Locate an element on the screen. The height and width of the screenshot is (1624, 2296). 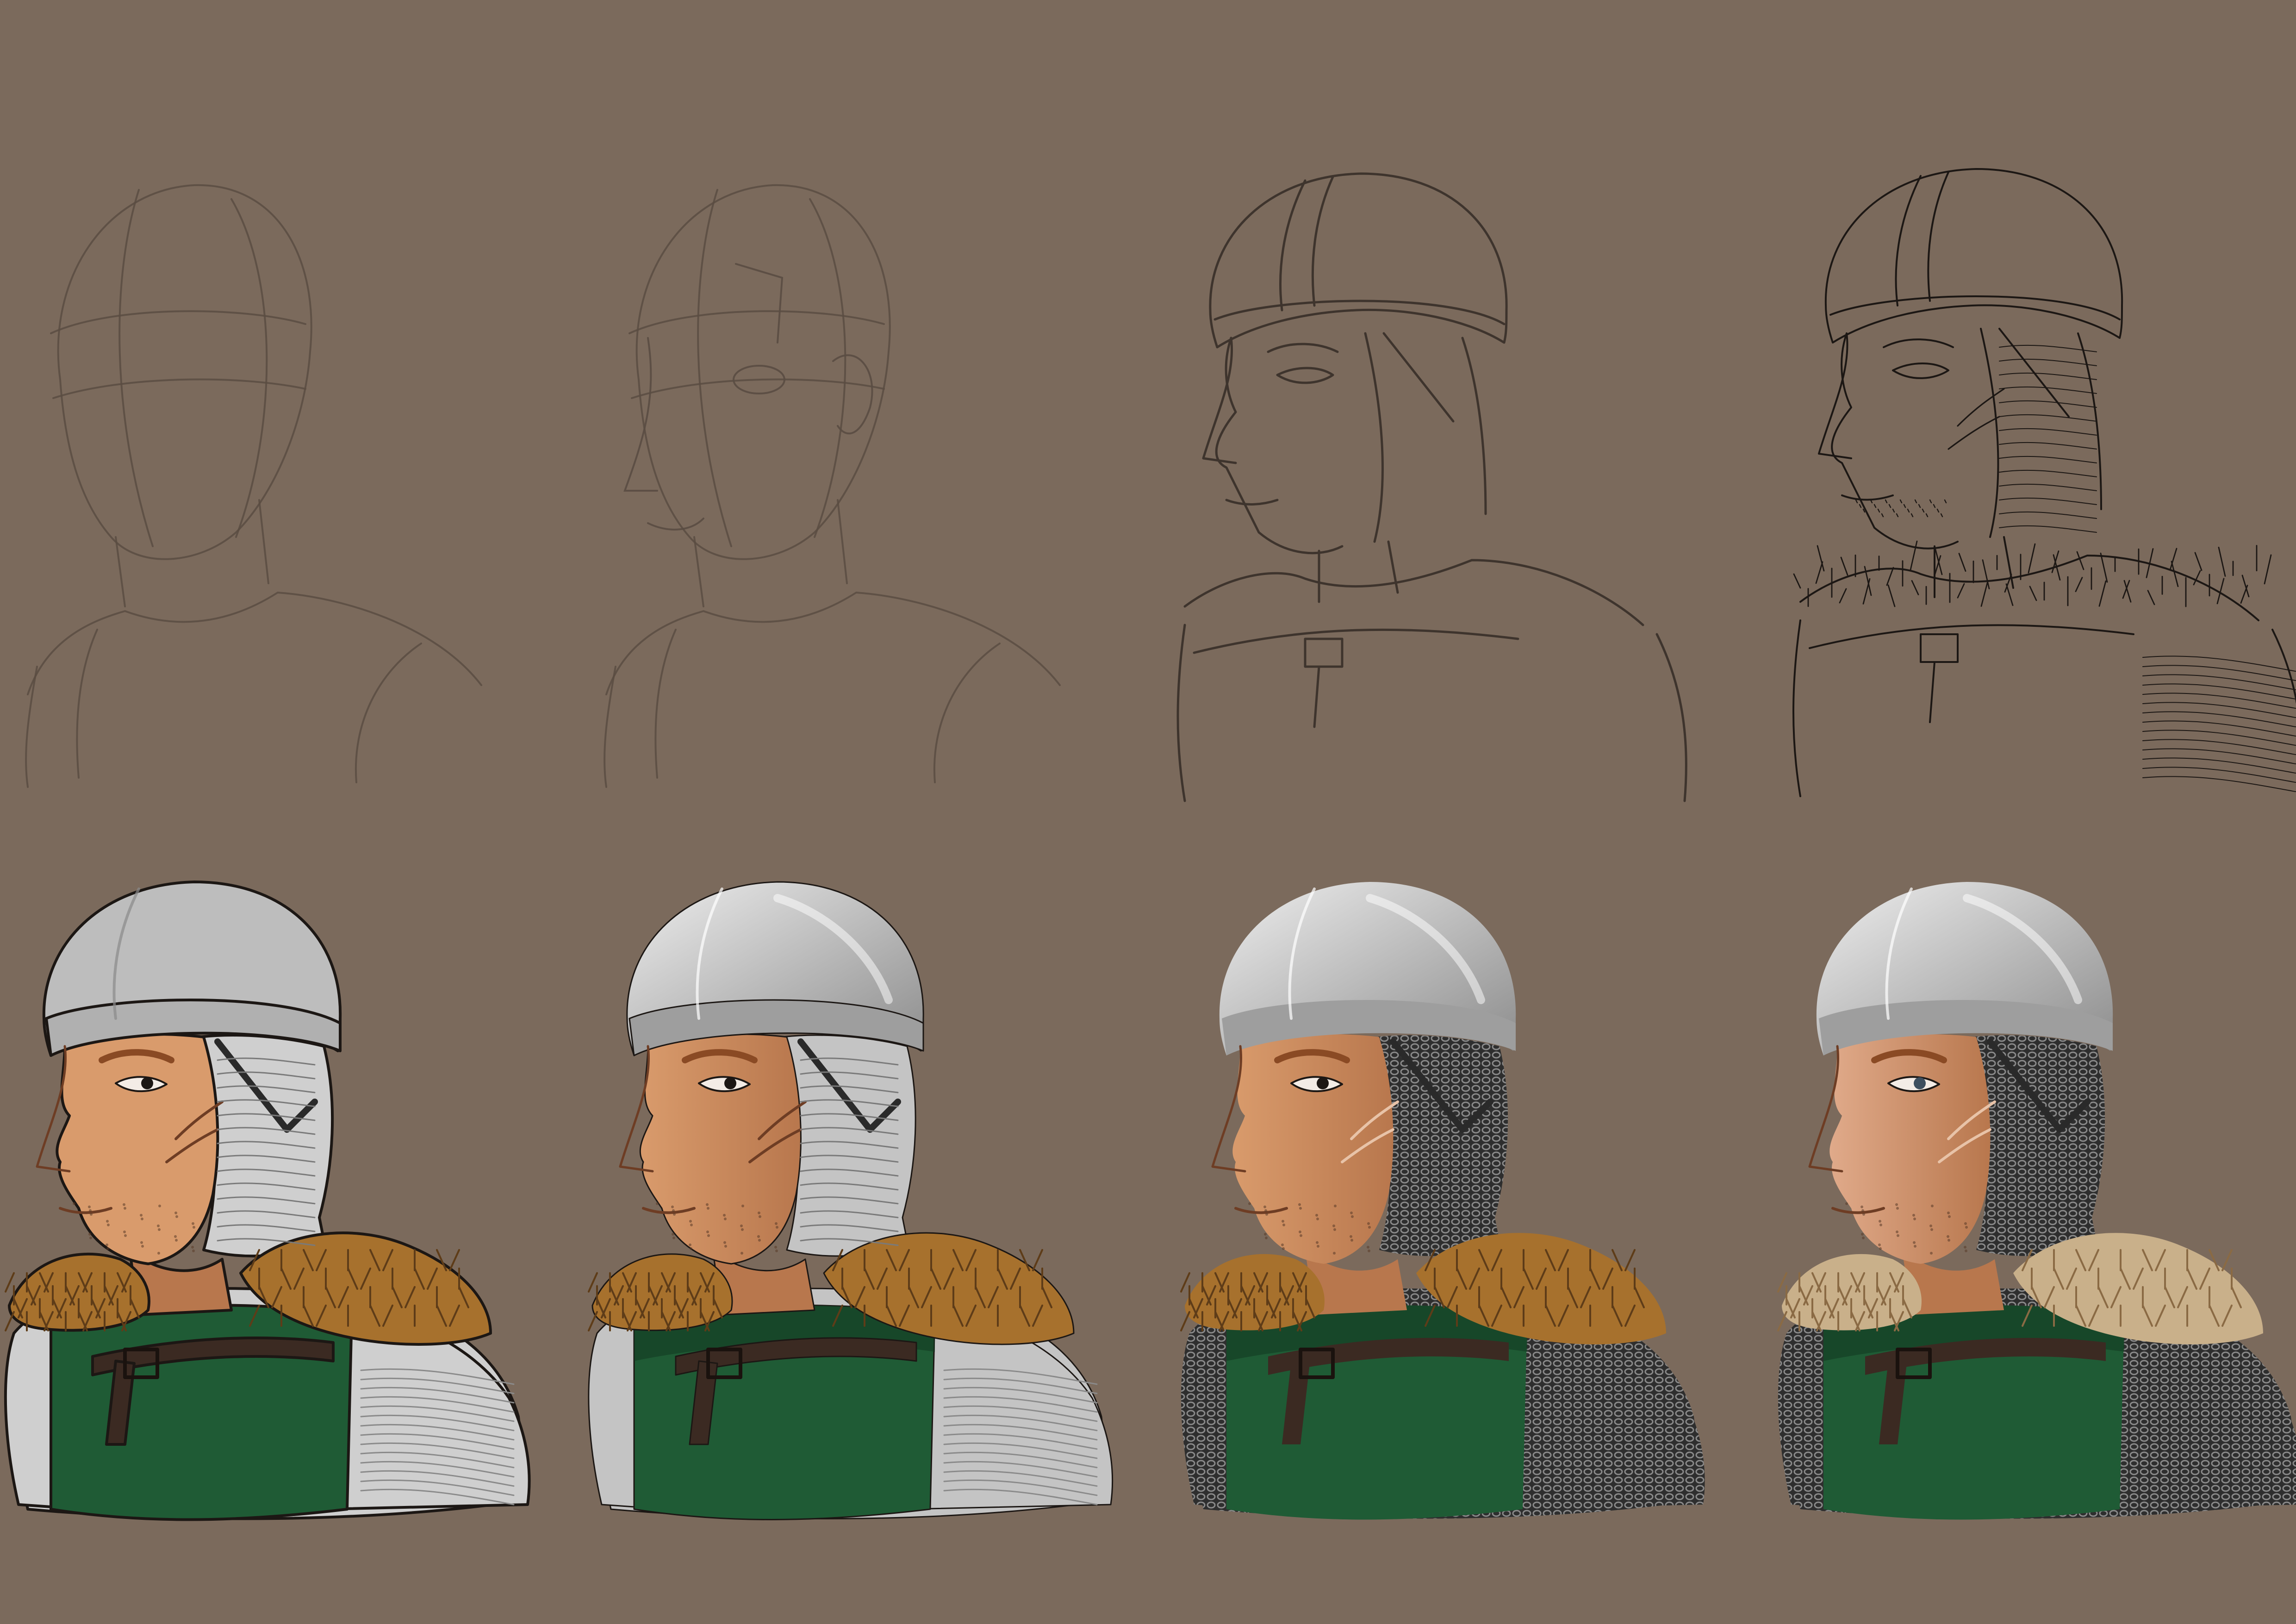
eye-line is located at coordinates (758, 388).